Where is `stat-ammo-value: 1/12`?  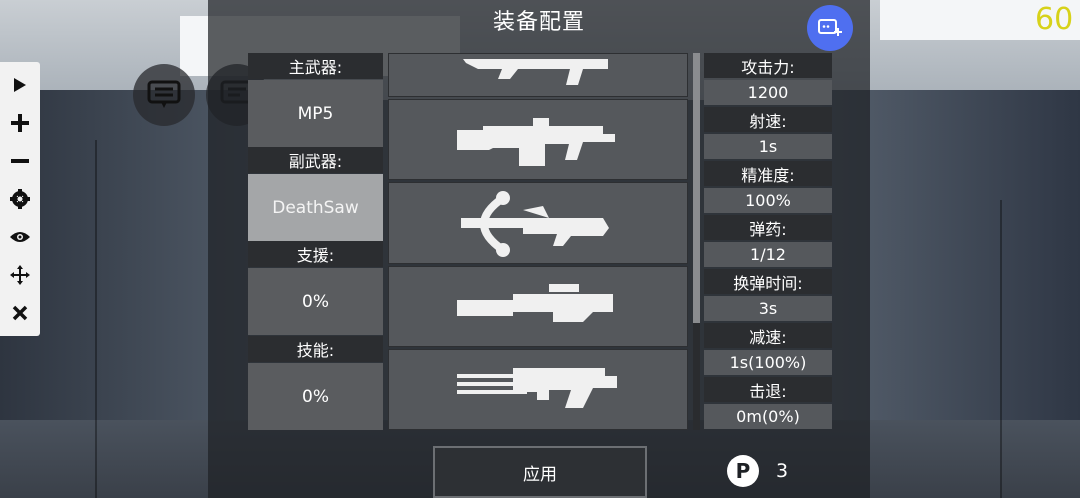
stat-ammo-value: 1/12 is located at coordinates (768, 254).